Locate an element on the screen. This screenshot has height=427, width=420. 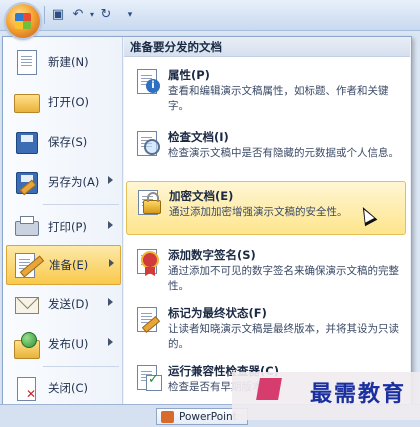
menu-item-label: 发送(D) is located at coordinates (68, 304).